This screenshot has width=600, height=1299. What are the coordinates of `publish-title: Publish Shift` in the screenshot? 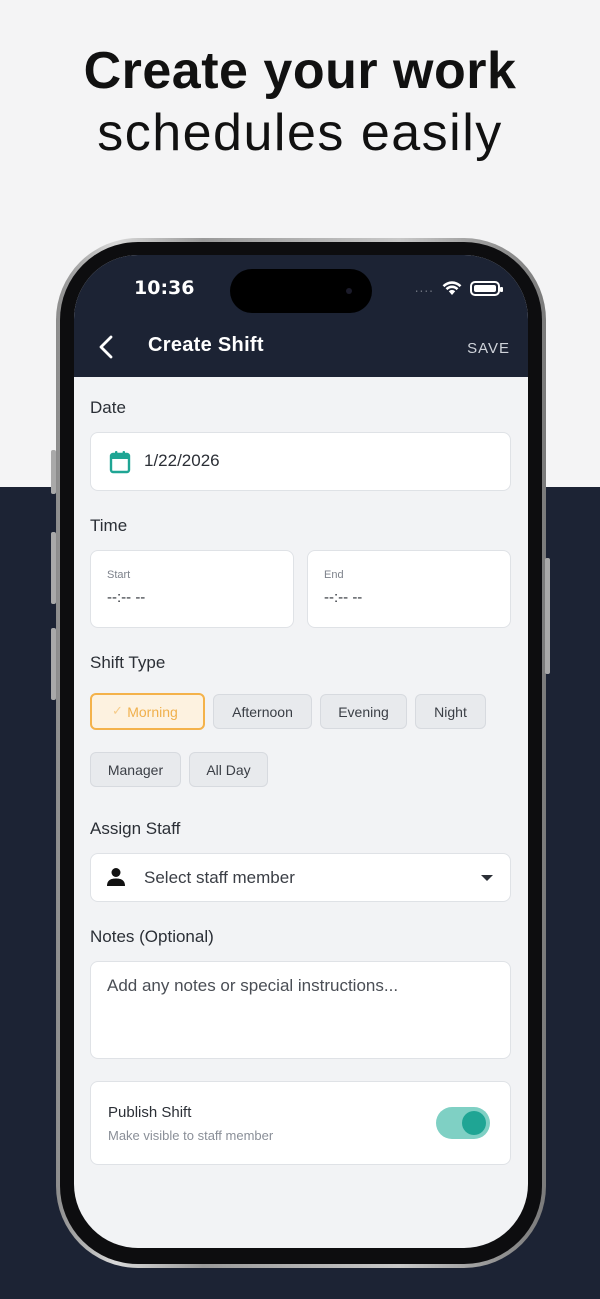 It's located at (150, 1112).